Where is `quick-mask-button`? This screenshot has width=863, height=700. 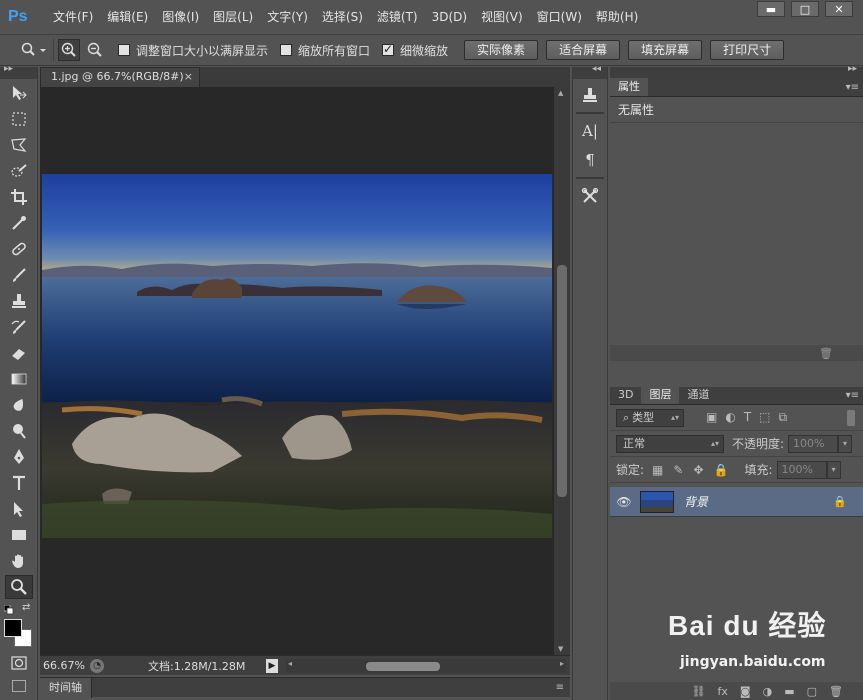
quick-mask-button is located at coordinates (19, 663).